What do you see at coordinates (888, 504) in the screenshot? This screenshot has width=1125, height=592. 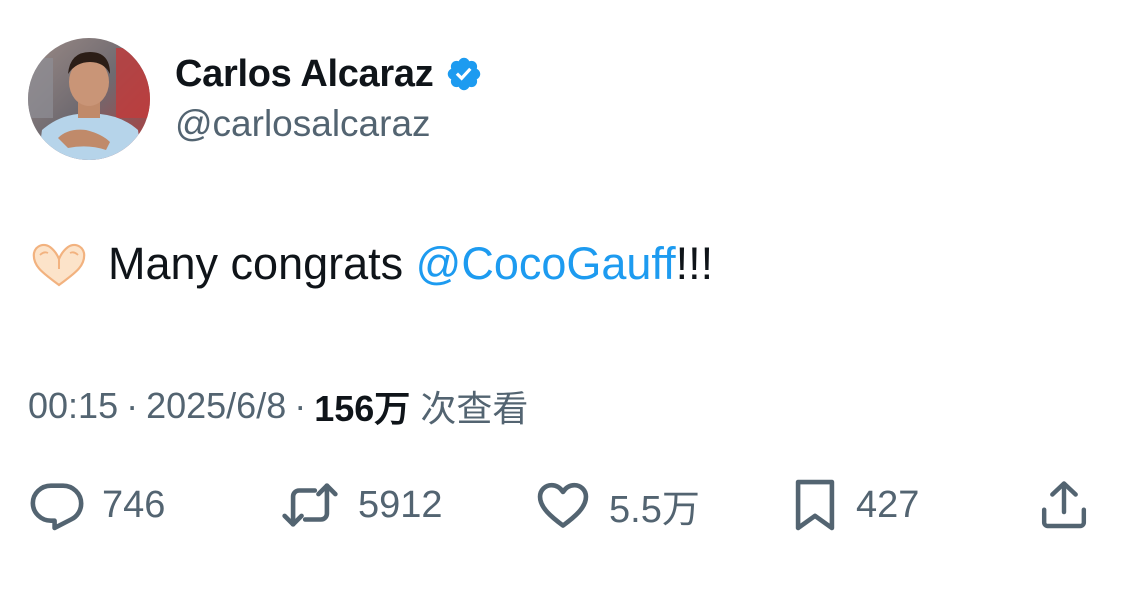 I see `bookmark-count: 427` at bounding box center [888, 504].